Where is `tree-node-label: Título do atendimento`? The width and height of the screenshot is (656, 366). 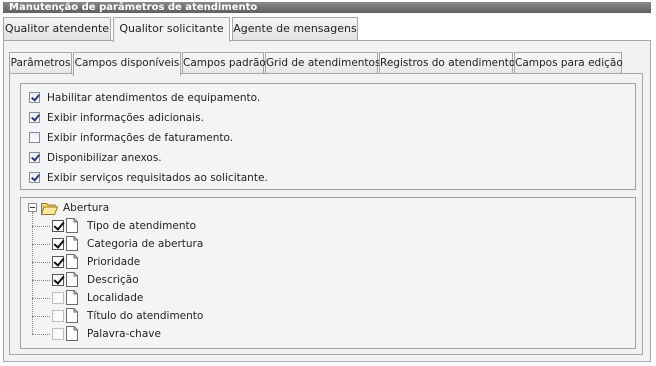
tree-node-label: Título do atendimento is located at coordinates (145, 316).